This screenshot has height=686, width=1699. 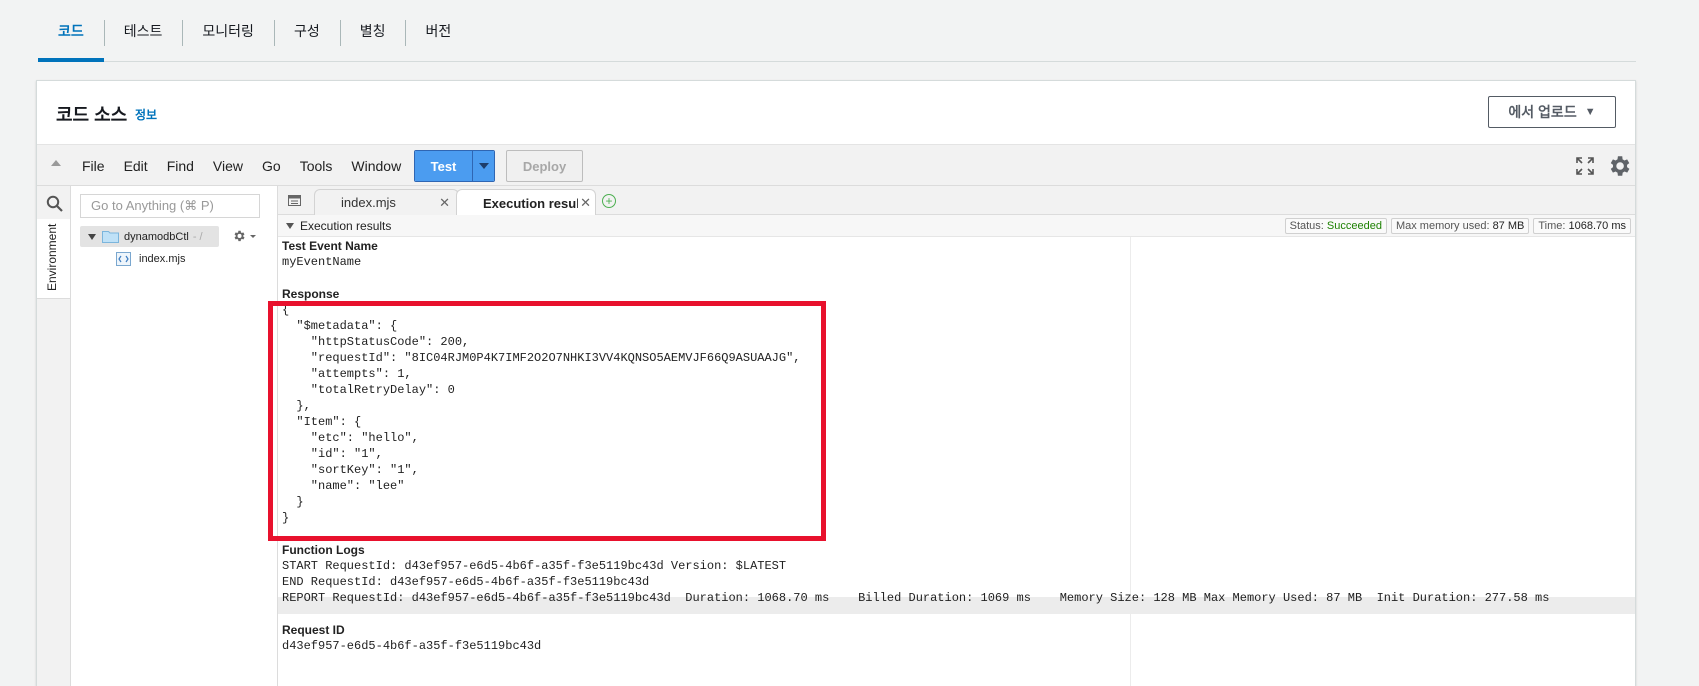 What do you see at coordinates (1597, 226) in the screenshot?
I see `time-value: 1068.70 ms` at bounding box center [1597, 226].